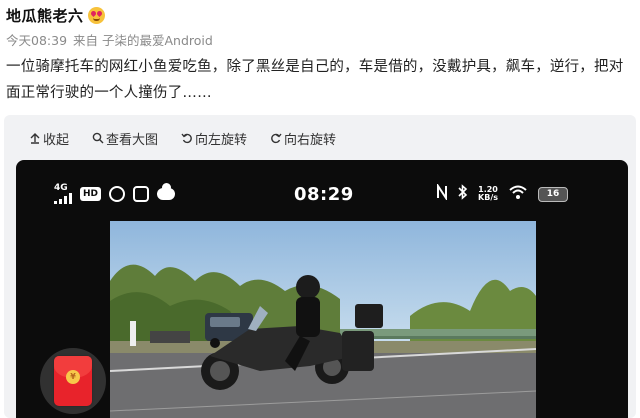 The width and height of the screenshot is (640, 418). I want to click on phone-time: 08:29, so click(324, 194).